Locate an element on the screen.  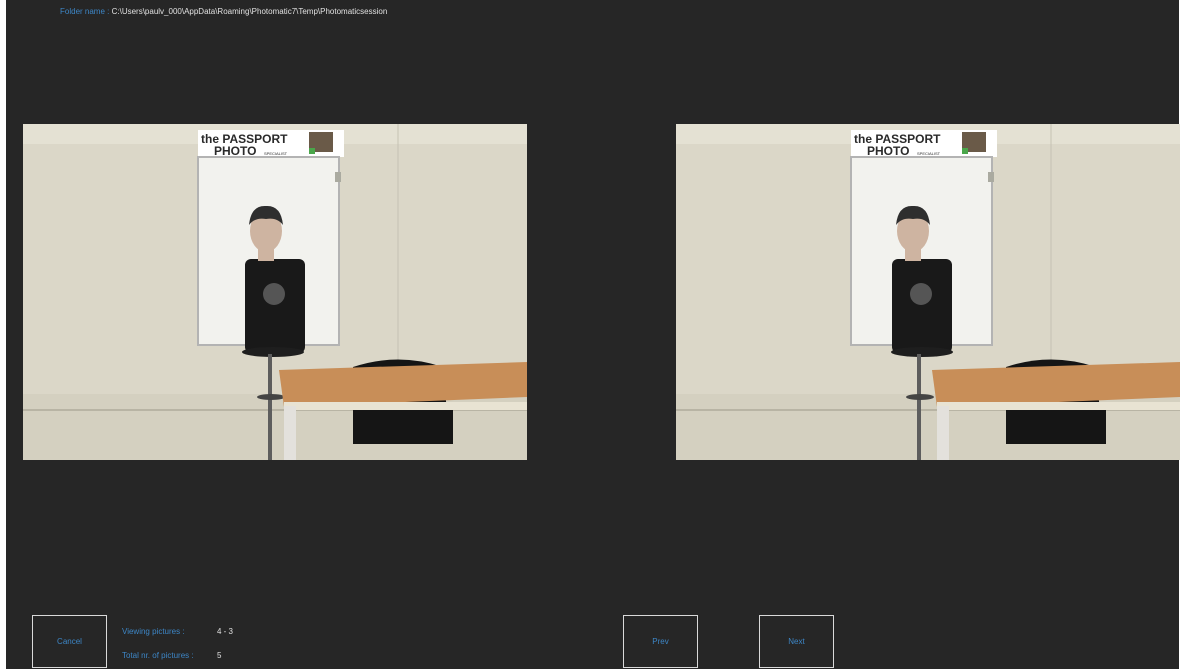
prev-button: Prev is located at coordinates (660, 641).